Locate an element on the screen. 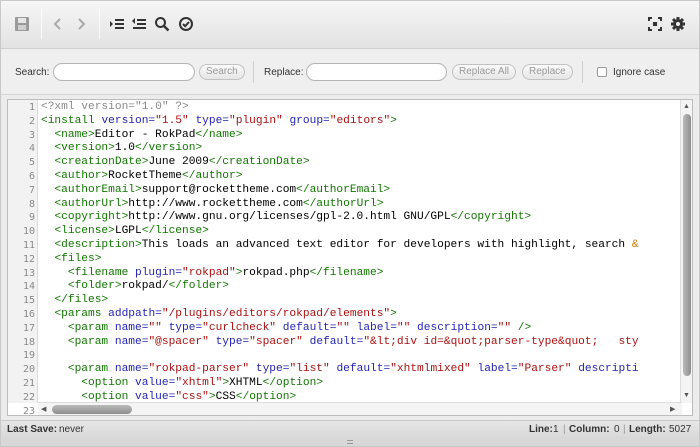 This screenshot has width=700, height=447. code-line: <?xml version="1.0" ?> is located at coordinates (115, 108).